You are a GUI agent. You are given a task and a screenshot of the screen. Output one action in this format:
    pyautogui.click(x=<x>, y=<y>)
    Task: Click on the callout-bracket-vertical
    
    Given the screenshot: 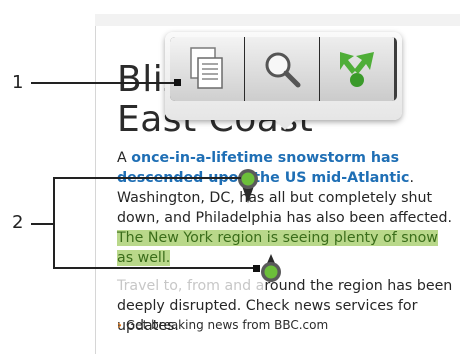 What is the action you would take?
    pyautogui.click(x=54, y=223)
    